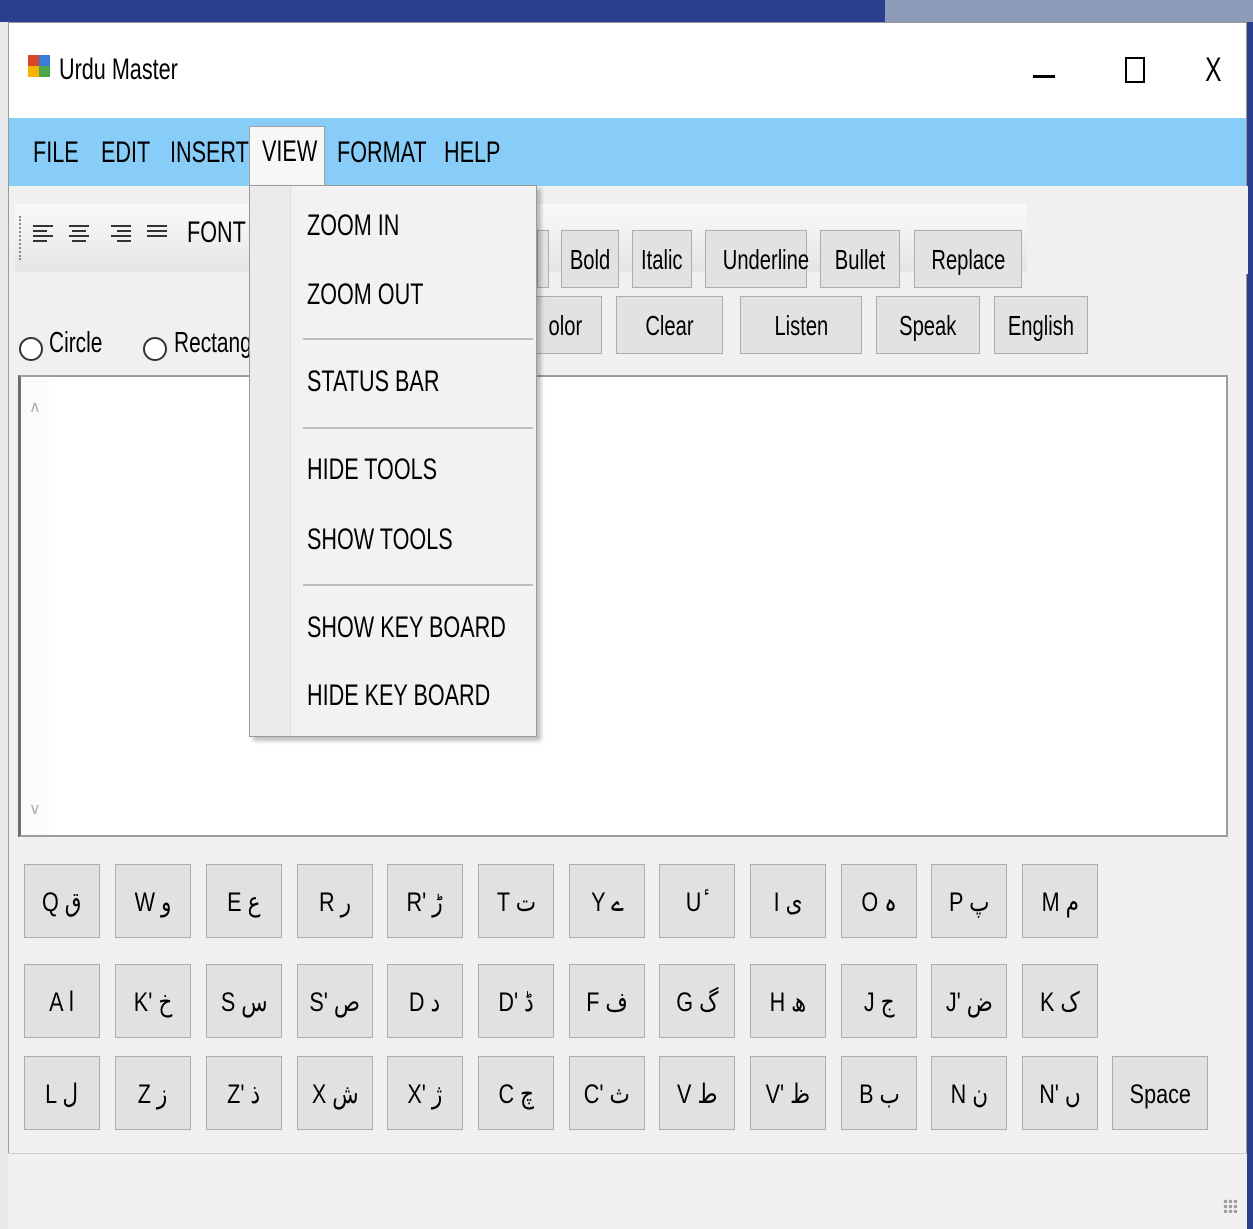 Image resolution: width=1253 pixels, height=1229 pixels. I want to click on rectangle-radio, so click(155, 349).